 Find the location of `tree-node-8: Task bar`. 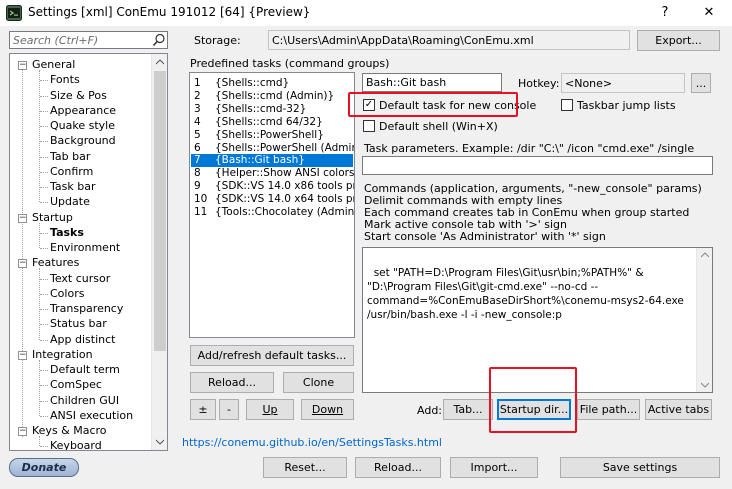

tree-node-8: Task bar is located at coordinates (72, 186).